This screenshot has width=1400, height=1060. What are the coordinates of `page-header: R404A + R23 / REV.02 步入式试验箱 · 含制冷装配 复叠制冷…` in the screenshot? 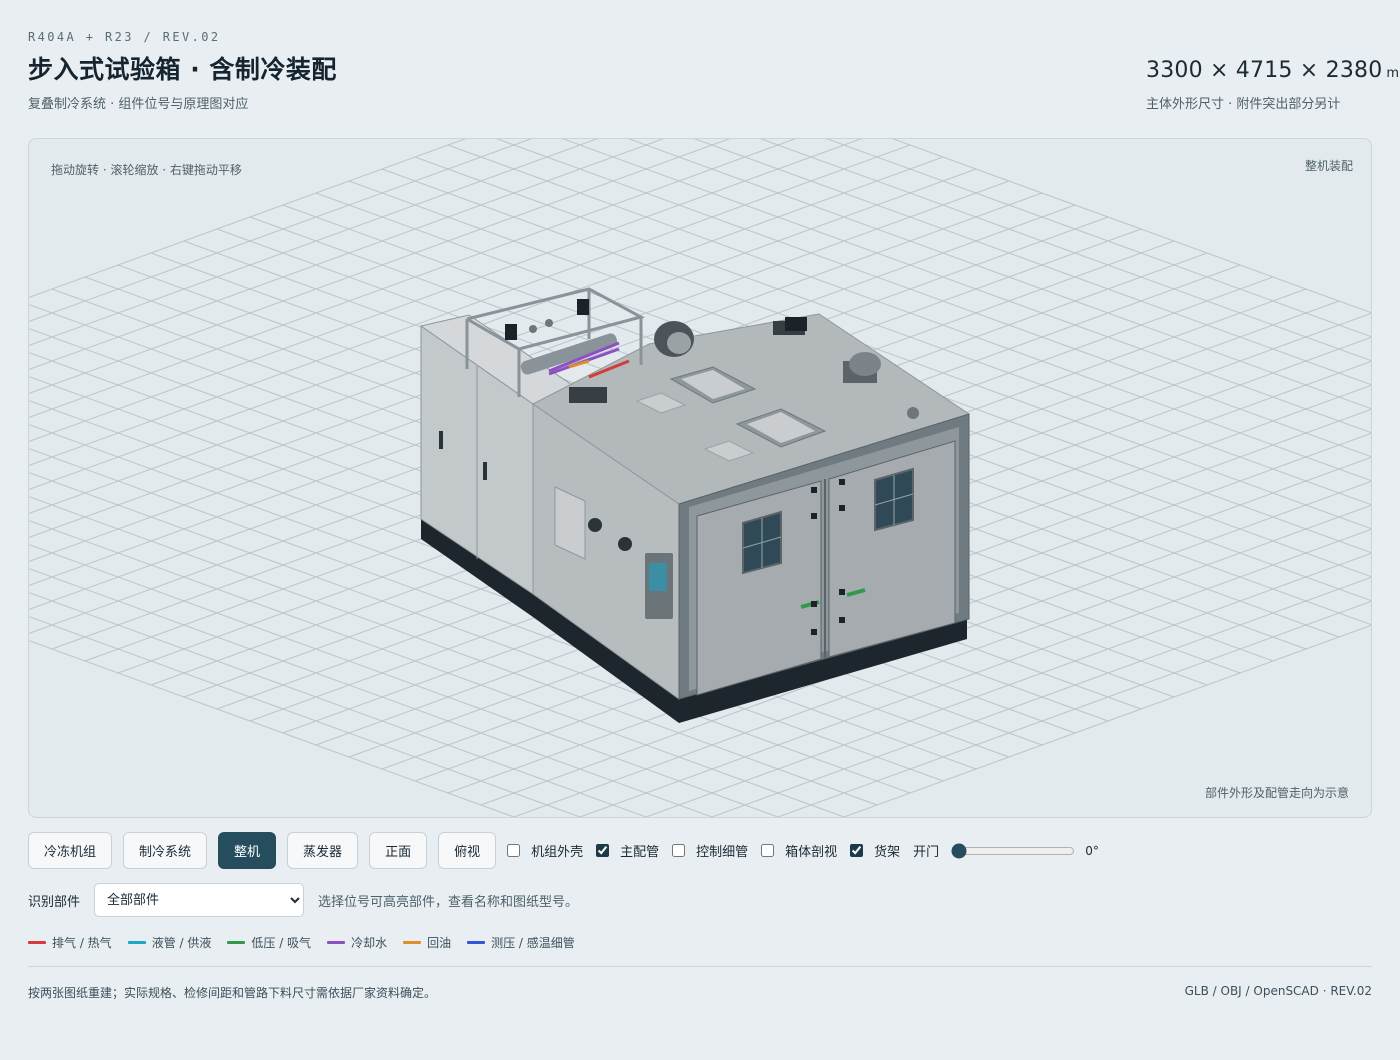 It's located at (714, 73).